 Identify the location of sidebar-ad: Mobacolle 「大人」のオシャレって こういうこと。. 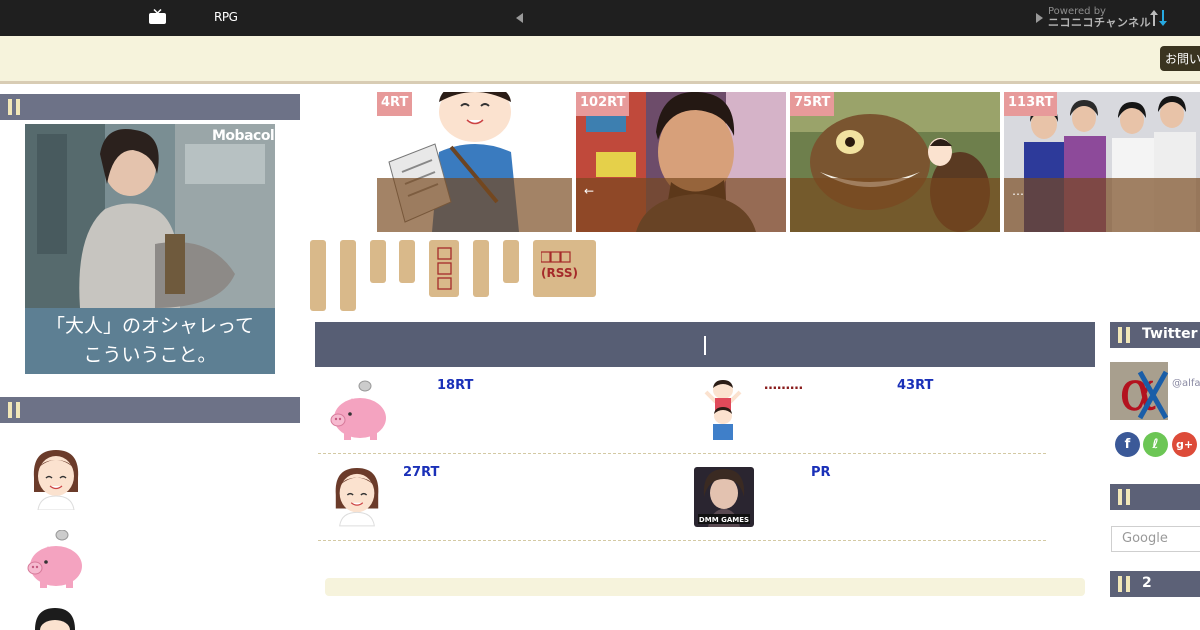
(150, 249).